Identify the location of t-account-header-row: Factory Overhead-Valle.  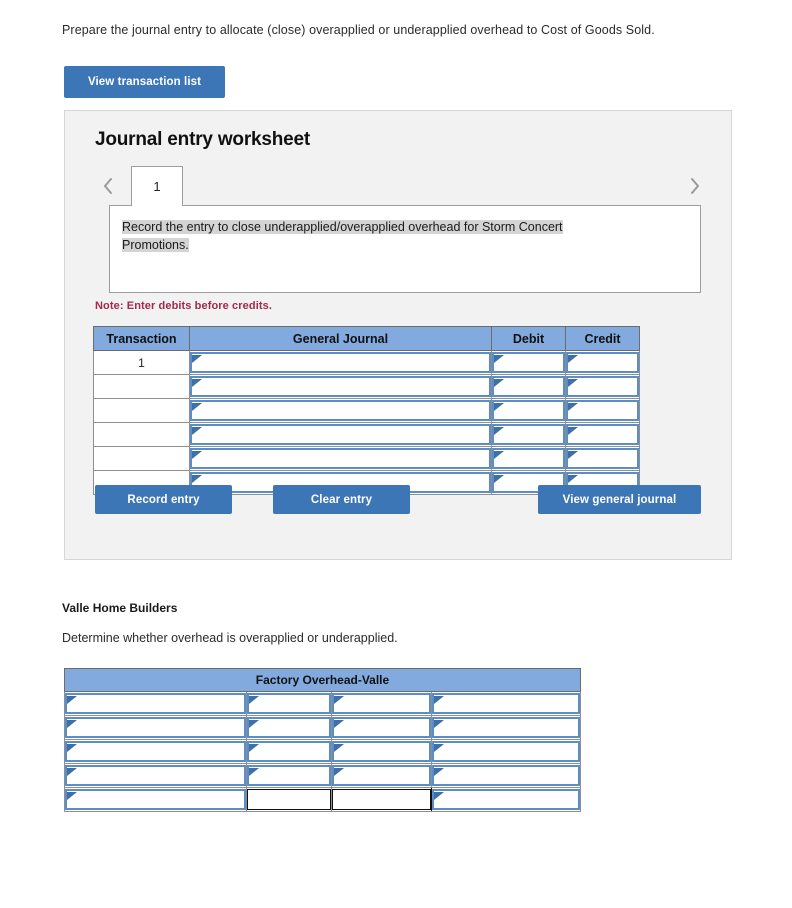
(322, 680).